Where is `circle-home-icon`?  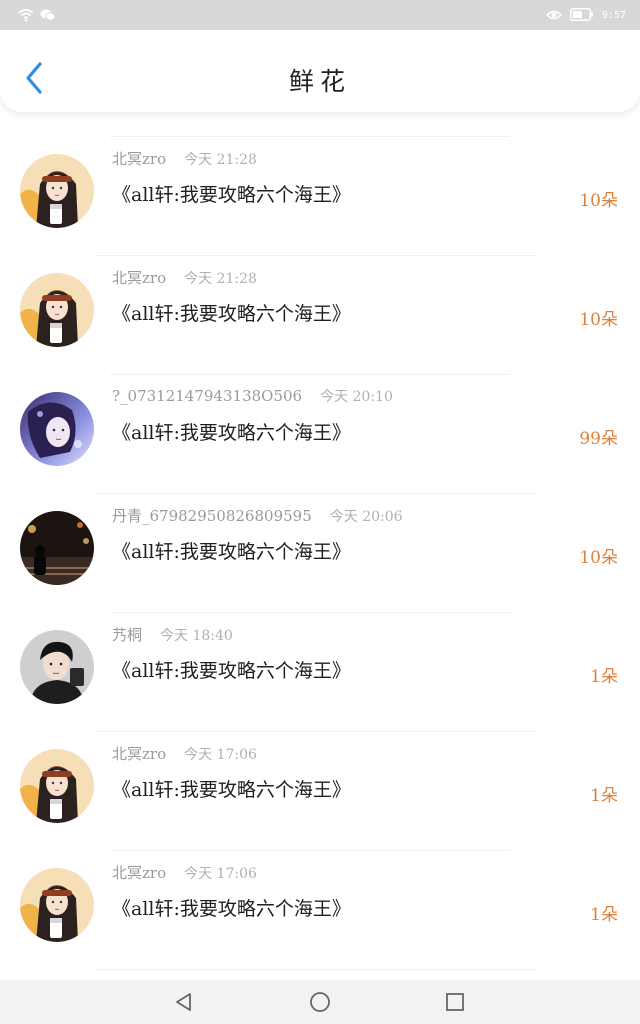
circle-home-icon is located at coordinates (320, 1002).